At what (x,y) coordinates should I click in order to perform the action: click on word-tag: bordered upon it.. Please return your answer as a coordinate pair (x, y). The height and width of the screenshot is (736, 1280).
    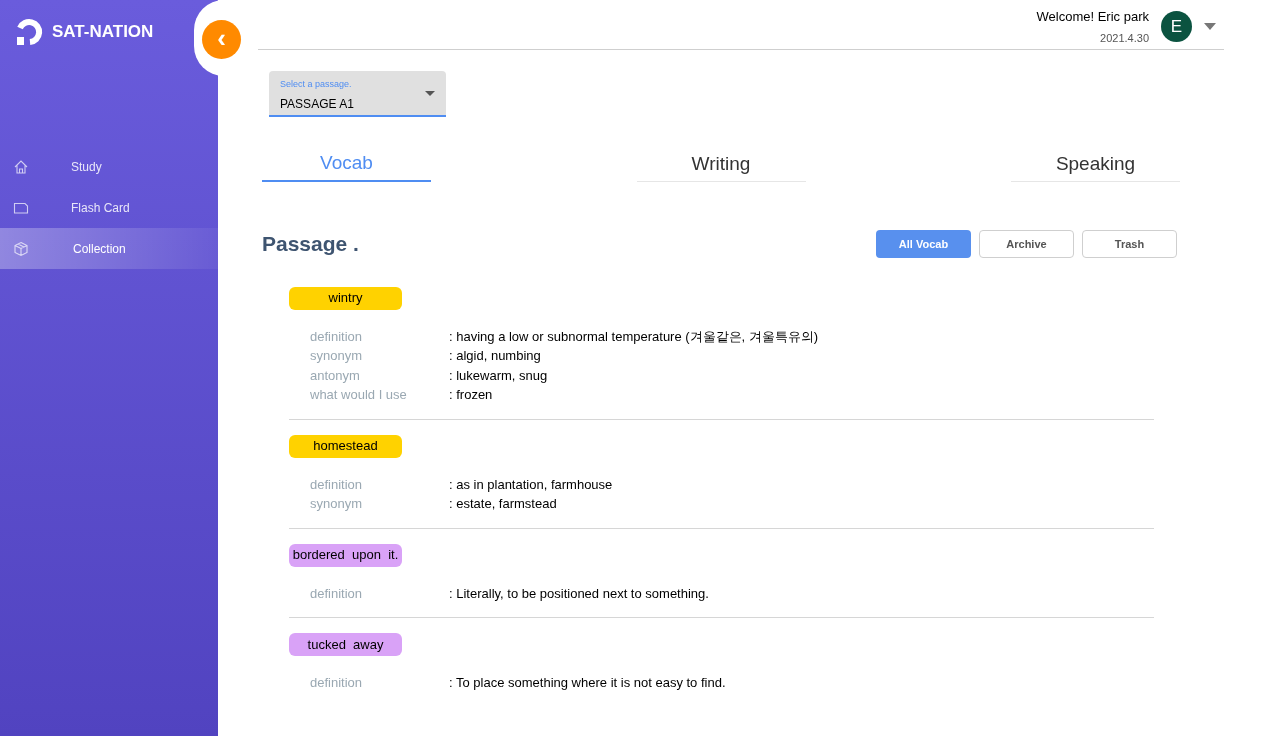
    Looking at the image, I should click on (345, 555).